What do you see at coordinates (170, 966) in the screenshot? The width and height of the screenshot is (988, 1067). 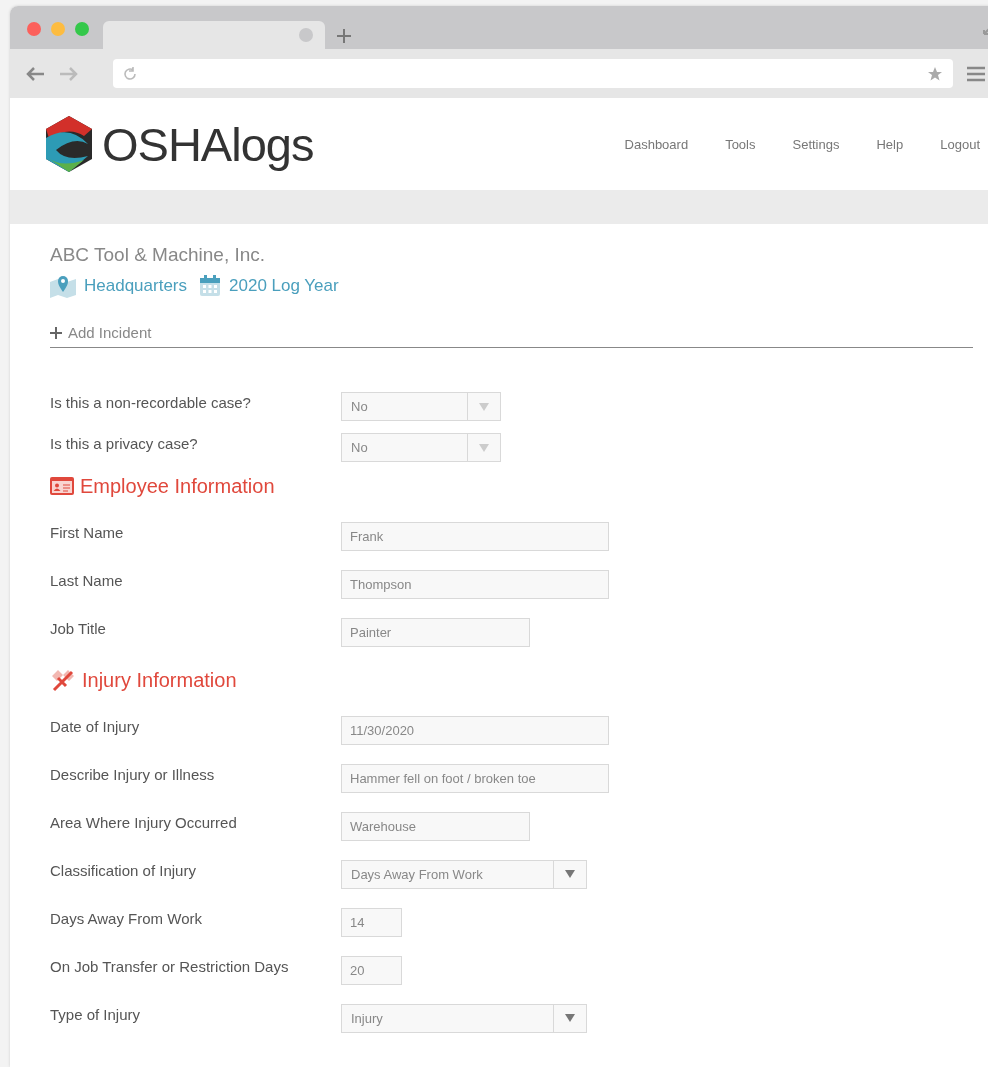 I see `field-label: On Job Transfer or Restriction Days` at bounding box center [170, 966].